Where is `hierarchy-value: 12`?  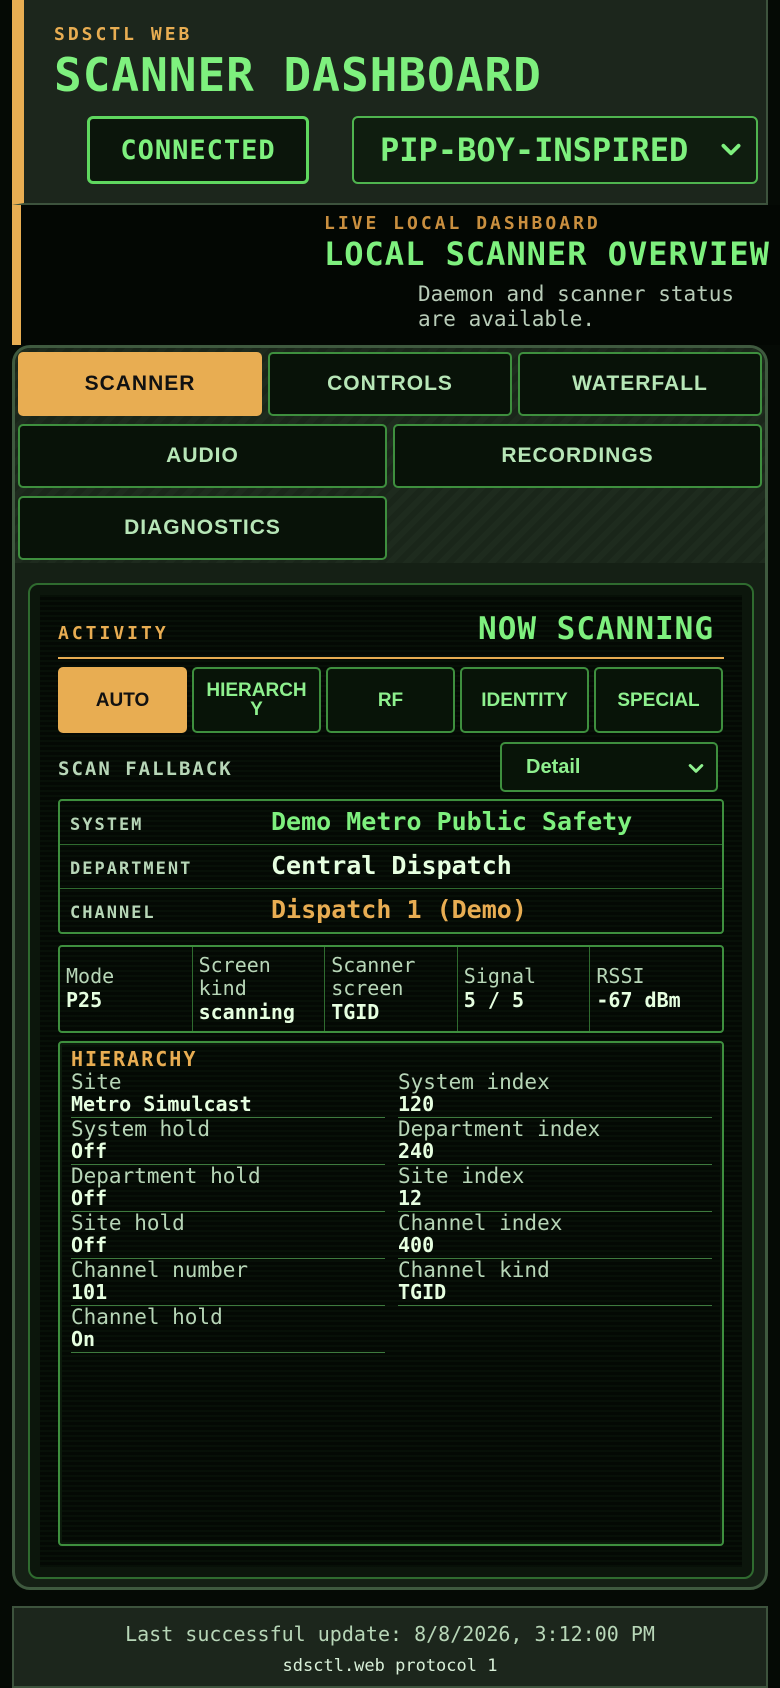 hierarchy-value: 12 is located at coordinates (410, 1198).